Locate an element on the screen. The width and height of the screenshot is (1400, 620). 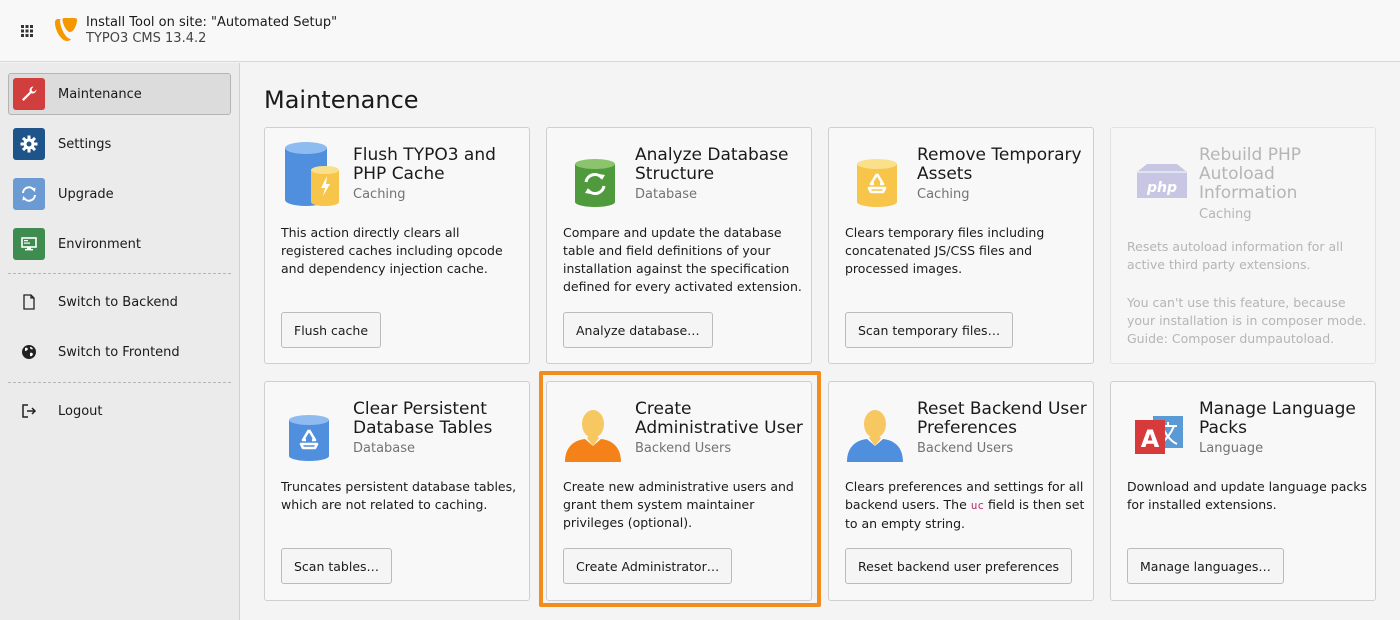
uc-field-code: uc is located at coordinates (977, 505).